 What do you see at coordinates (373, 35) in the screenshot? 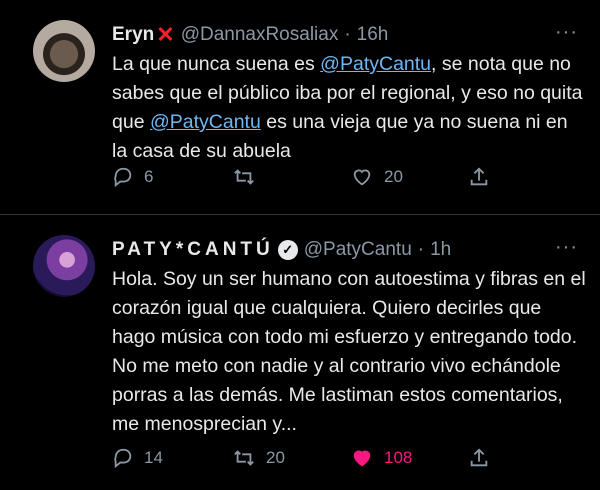
I see `timestamp: 16h` at bounding box center [373, 35].